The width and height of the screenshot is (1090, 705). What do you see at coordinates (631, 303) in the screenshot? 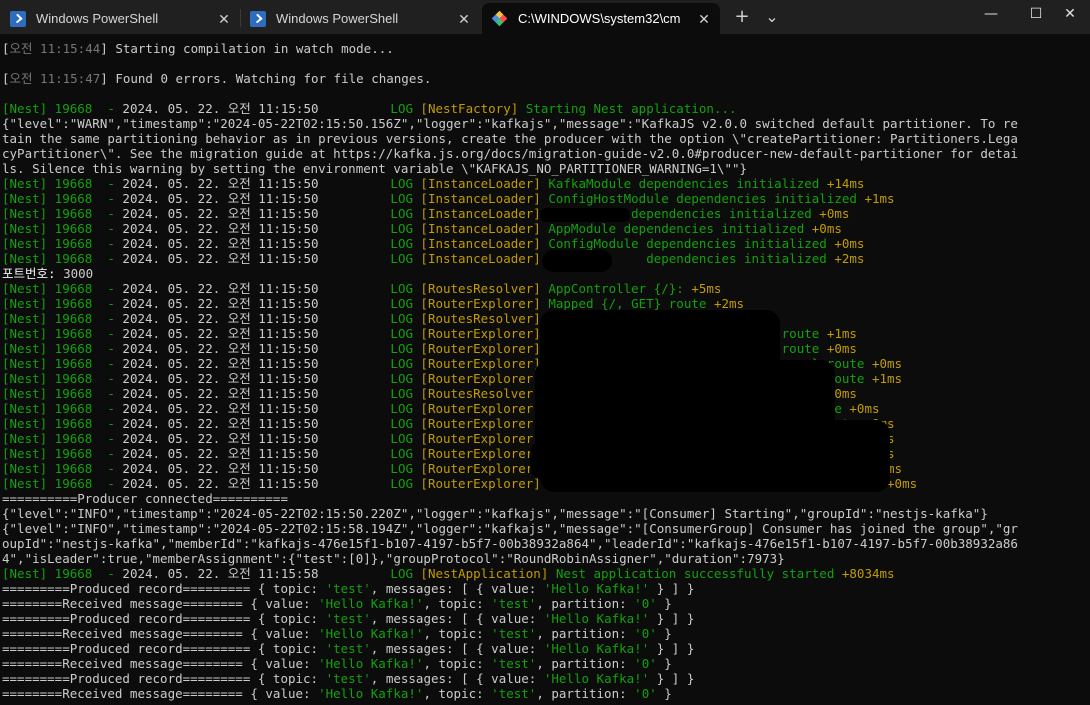
I see `log-message: Mapped {/, GET} route` at bounding box center [631, 303].